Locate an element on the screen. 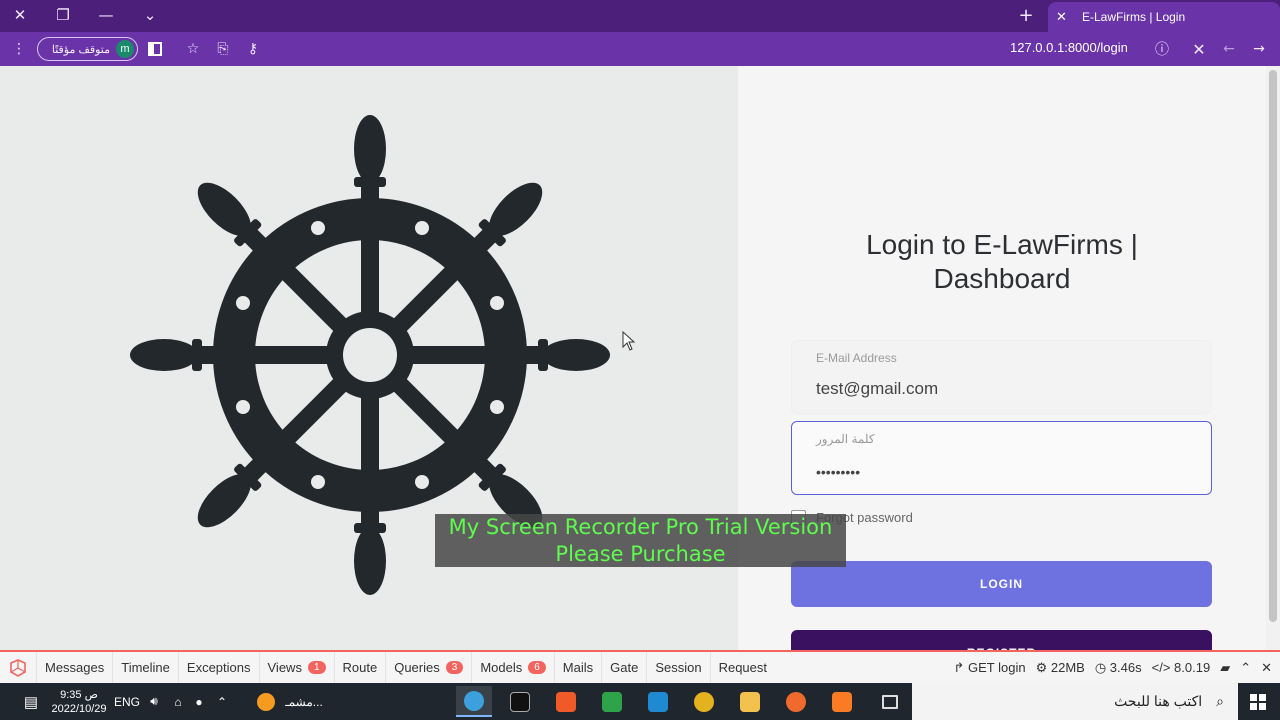 The height and width of the screenshot is (720, 1280). debug-tab-exceptions: Exceptions is located at coordinates (218, 667).